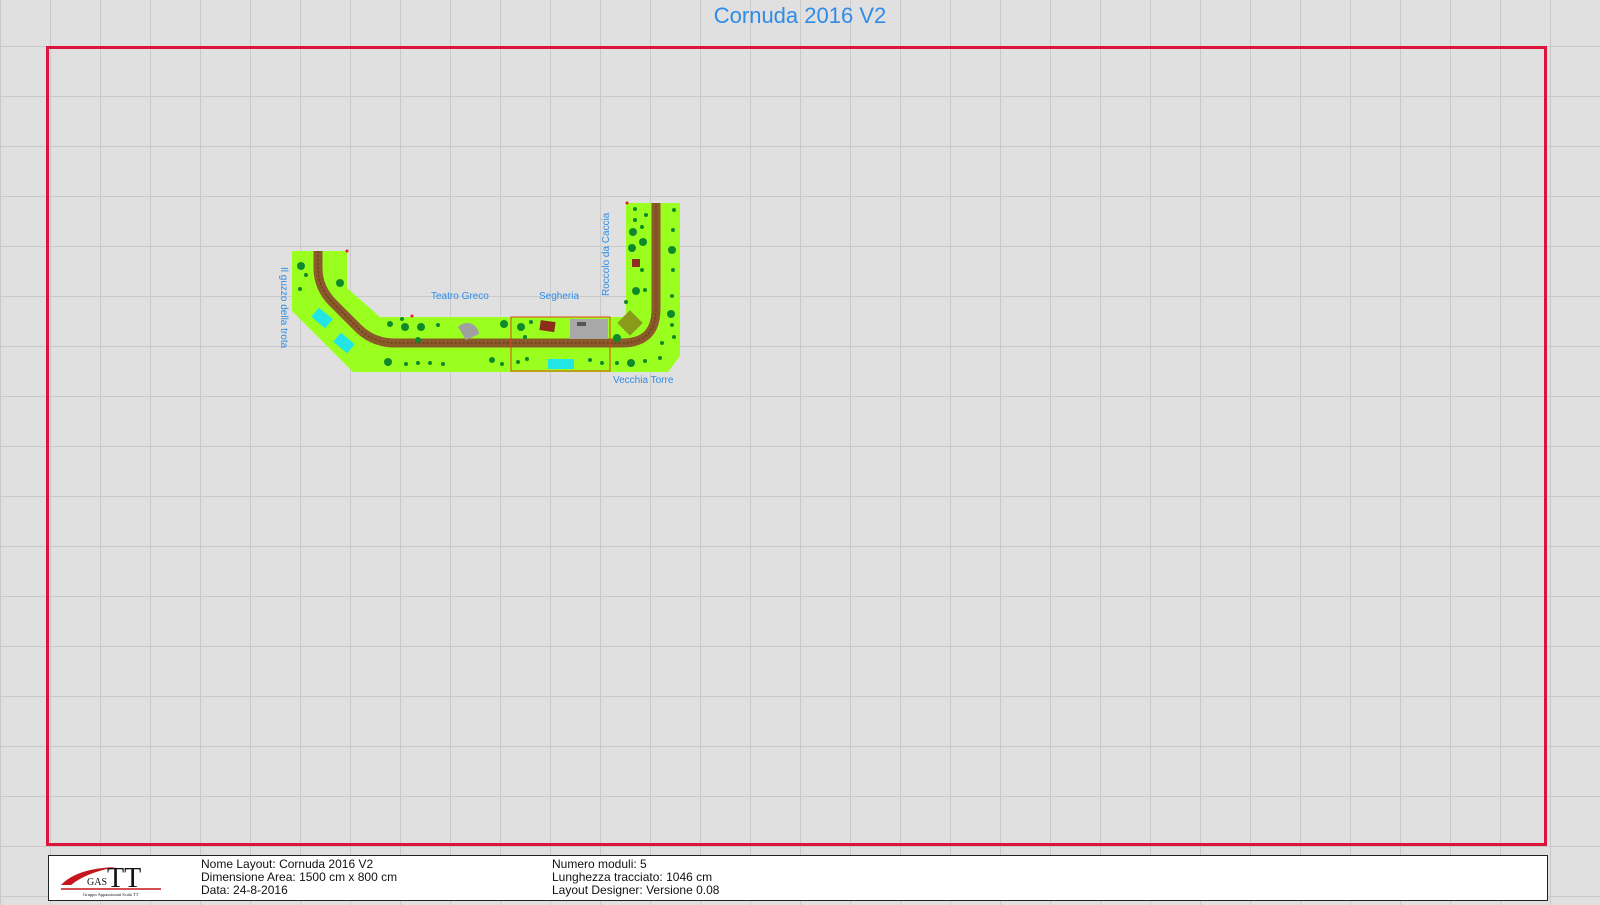 The image size is (1600, 905). Describe the element at coordinates (215, 890) in the screenshot. I see `data-label: Data:` at that location.